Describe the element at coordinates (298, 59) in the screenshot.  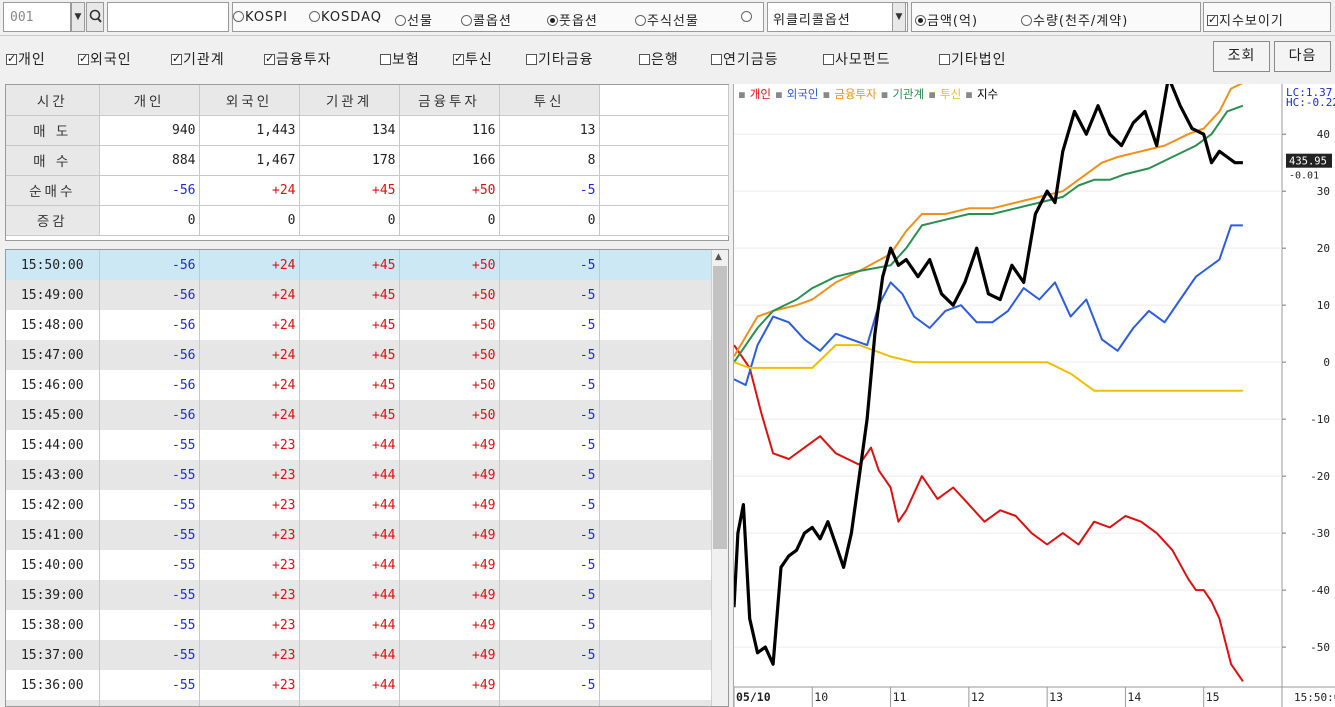
I see `filter-checkbox-3: 금융투자` at that location.